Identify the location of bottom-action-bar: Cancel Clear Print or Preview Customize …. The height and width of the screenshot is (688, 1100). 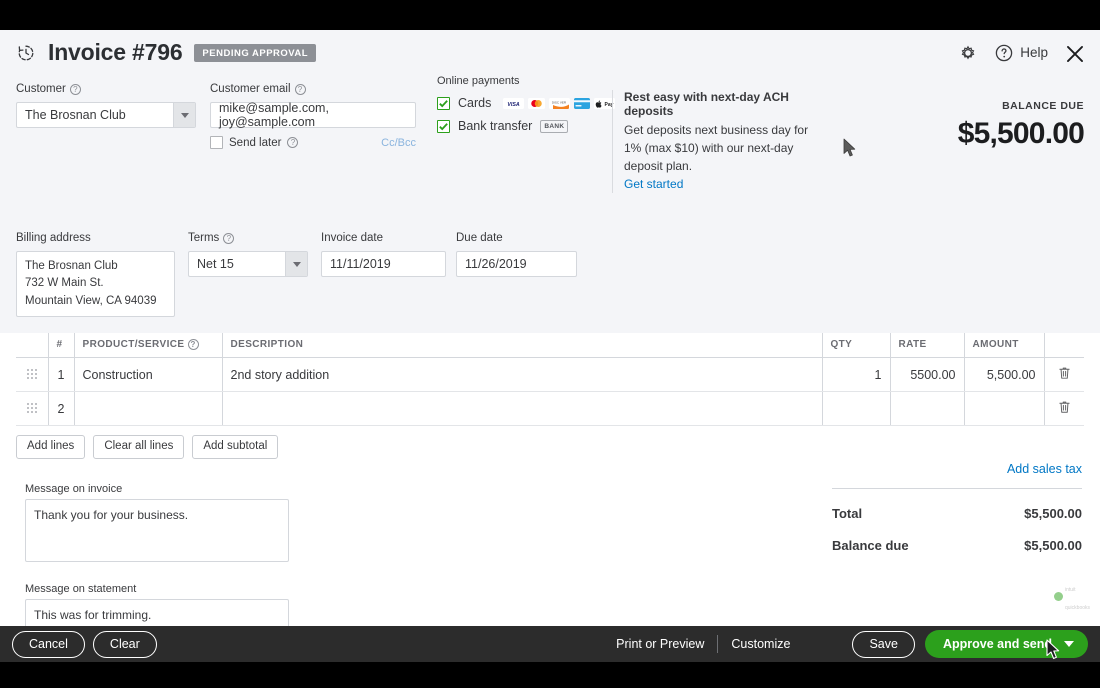
(550, 644).